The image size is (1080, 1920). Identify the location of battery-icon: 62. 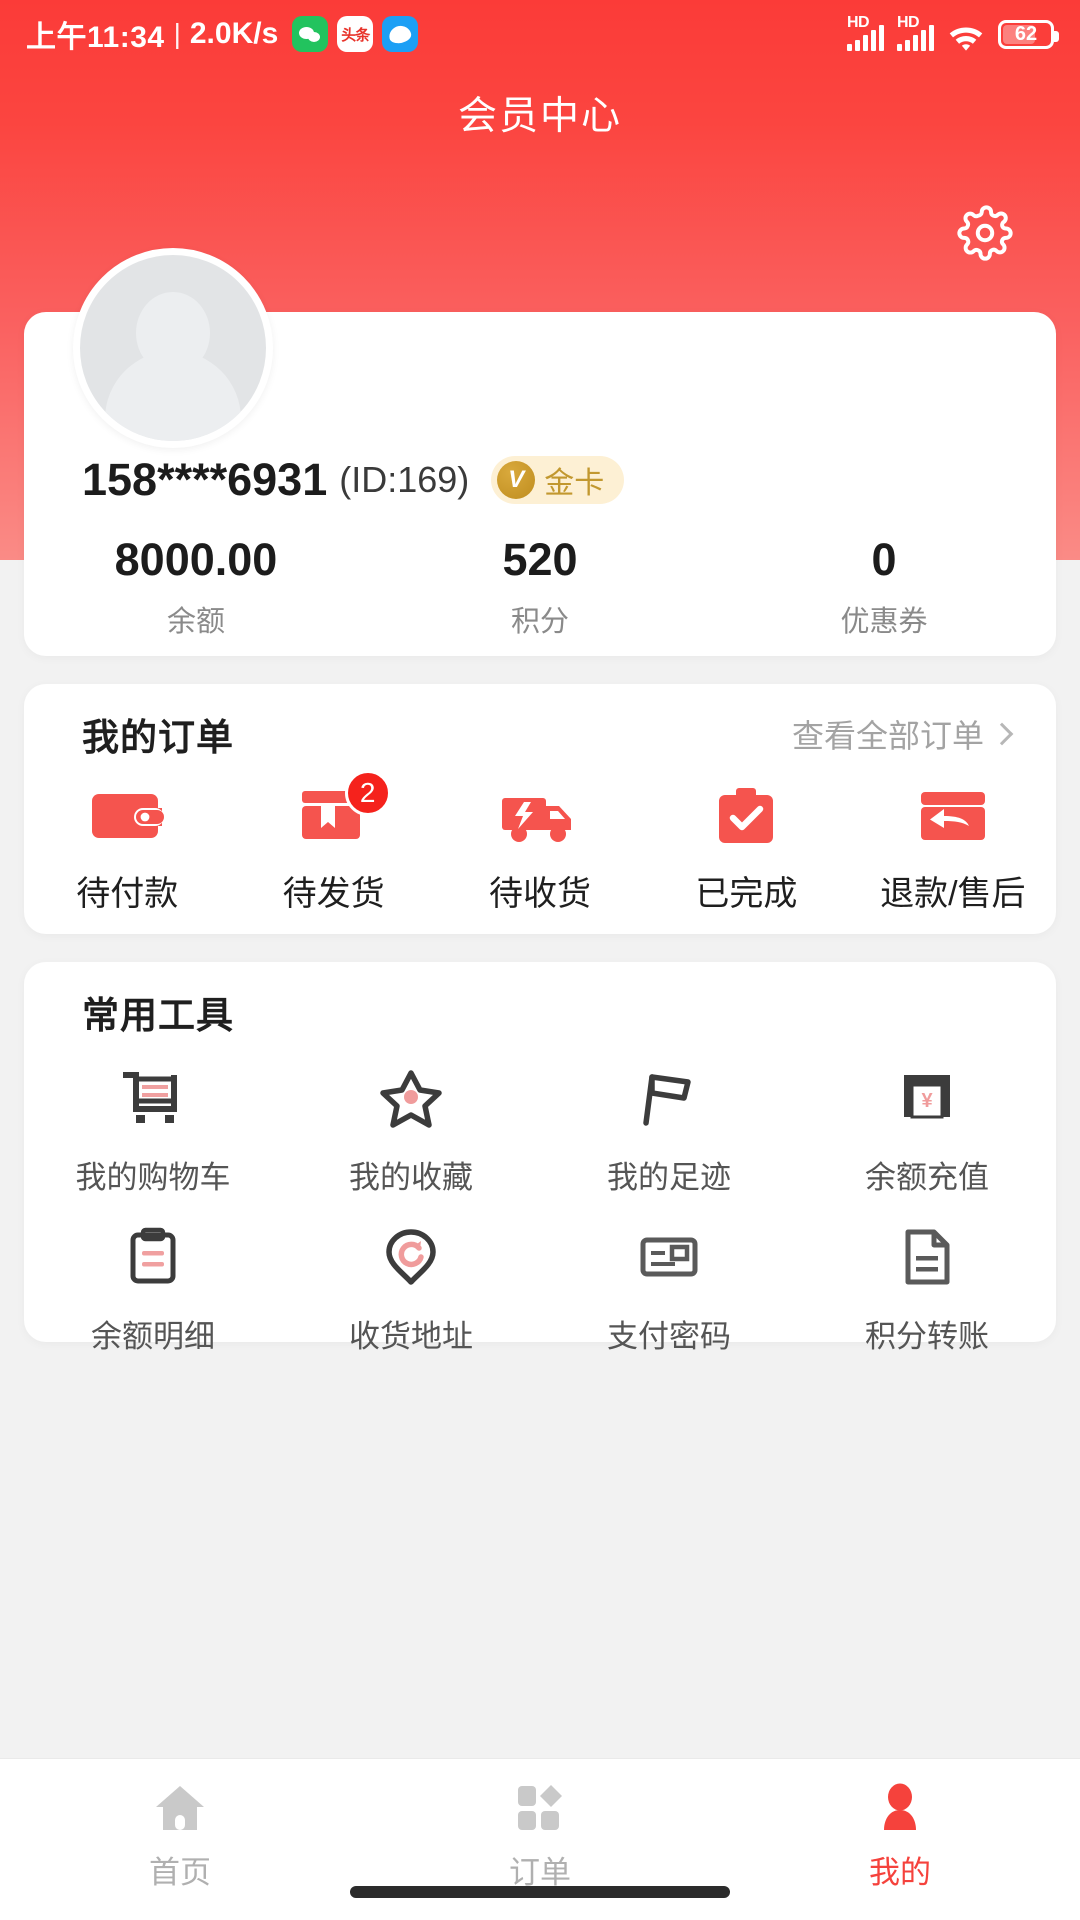
(1028, 34).